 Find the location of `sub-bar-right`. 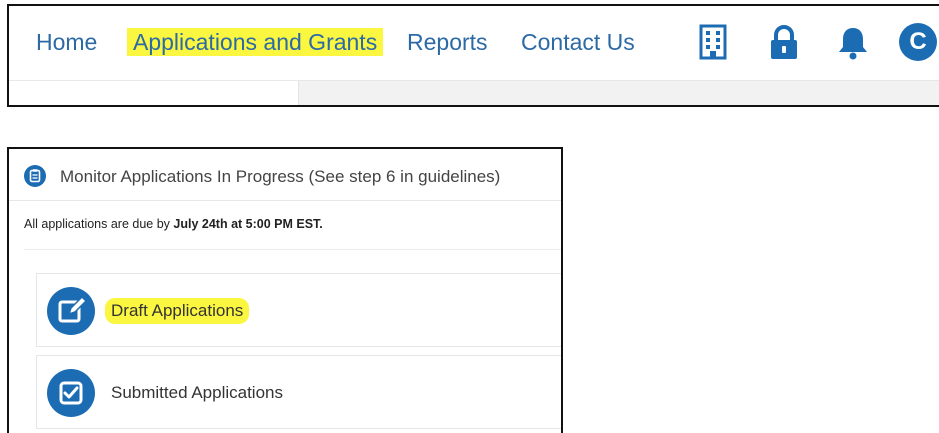

sub-bar-right is located at coordinates (619, 92).